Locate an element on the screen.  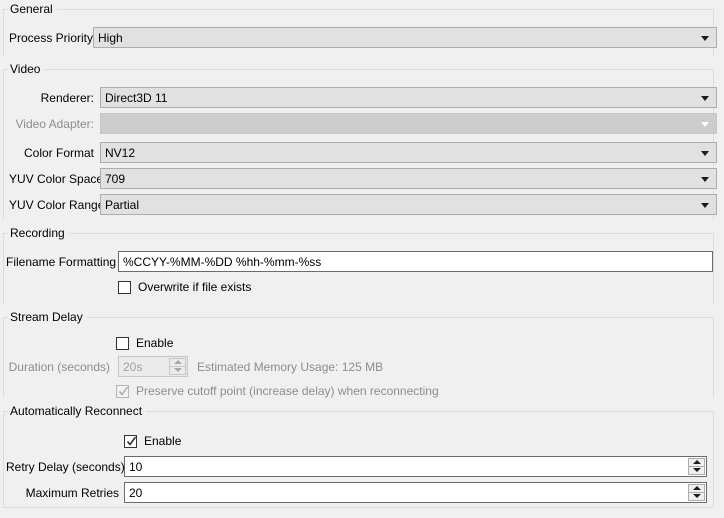
row-maximum-retries: Maximum Retries 20 is located at coordinates (356, 492).